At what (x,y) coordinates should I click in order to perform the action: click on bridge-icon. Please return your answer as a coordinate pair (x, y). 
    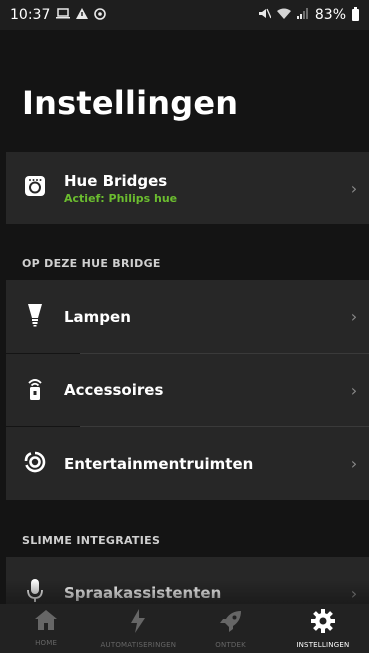
    Looking at the image, I should click on (35, 188).